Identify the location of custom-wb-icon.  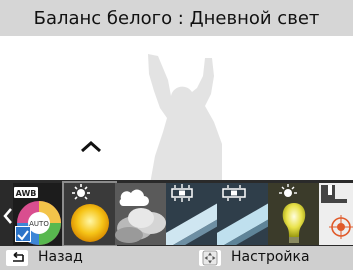
(336, 214).